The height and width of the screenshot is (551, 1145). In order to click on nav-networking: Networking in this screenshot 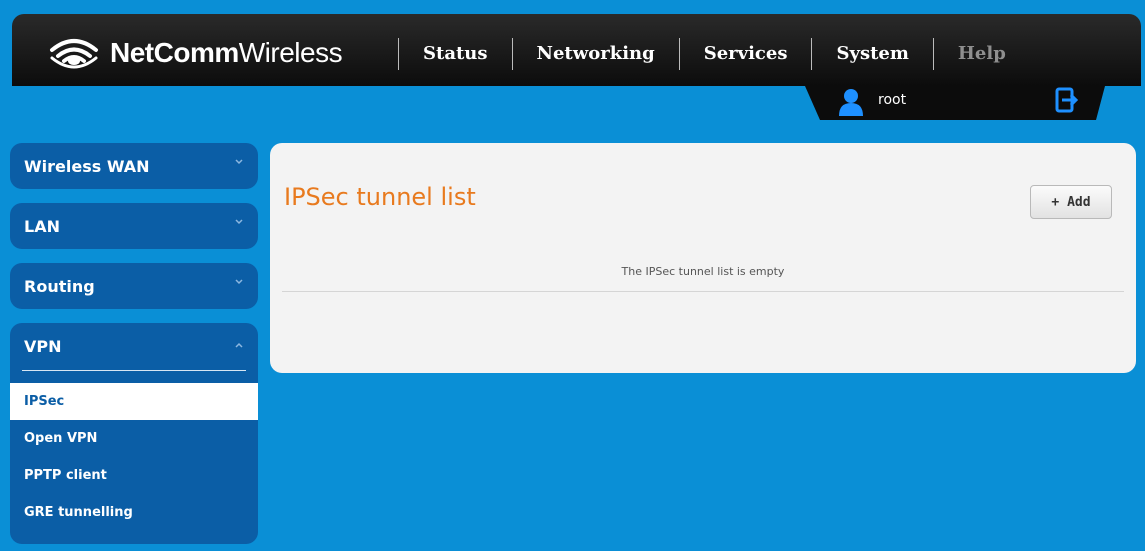, I will do `click(596, 54)`.